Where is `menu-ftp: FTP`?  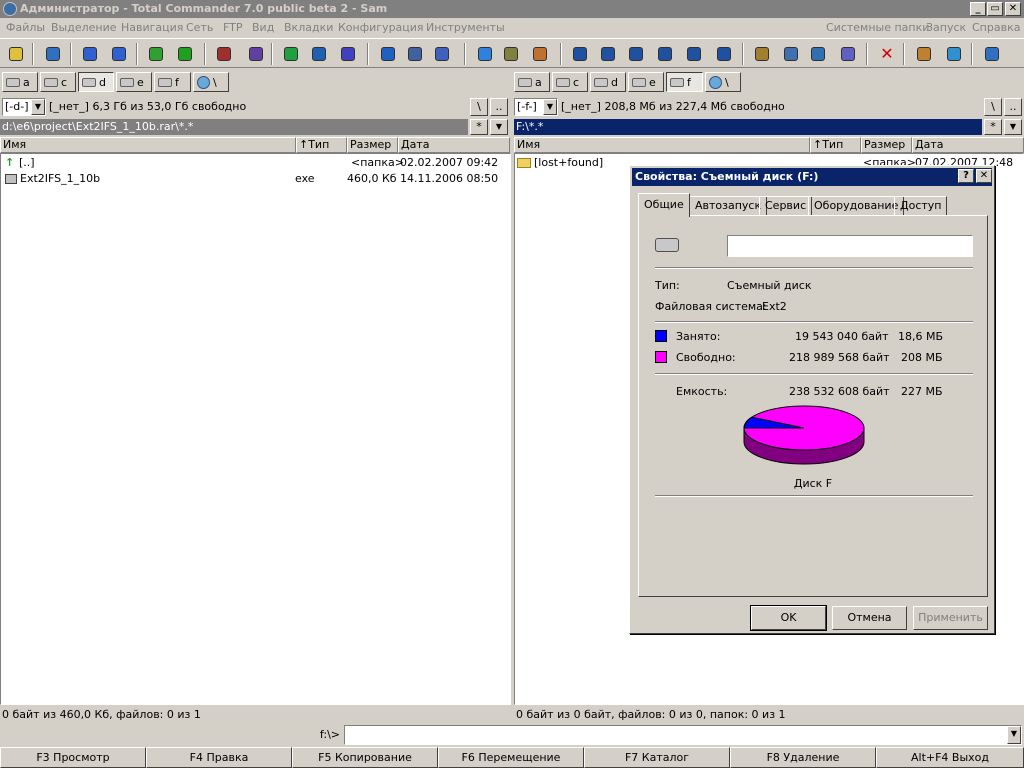
menu-ftp: FTP is located at coordinates (233, 28).